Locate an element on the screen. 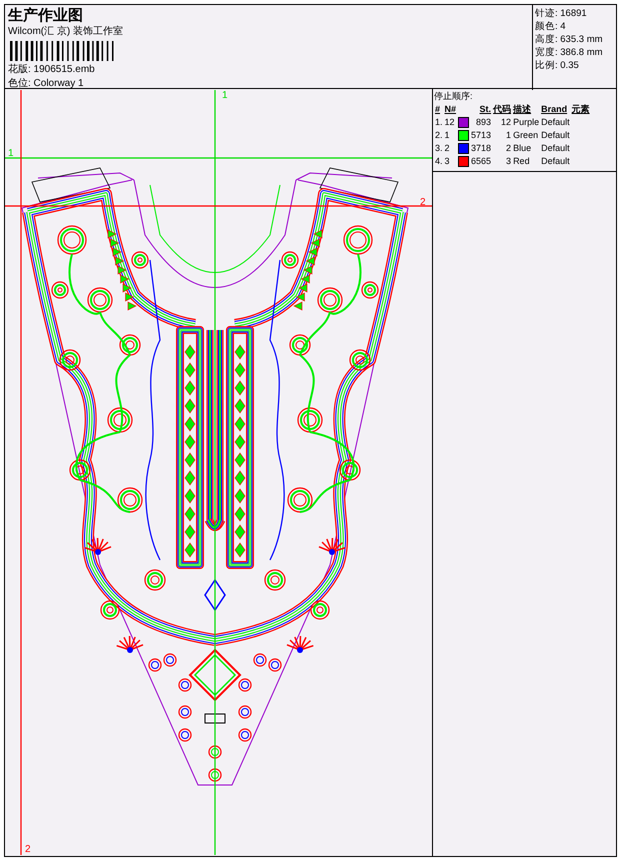 The height and width of the screenshot is (861, 620). column-header: 代码 is located at coordinates (502, 109).